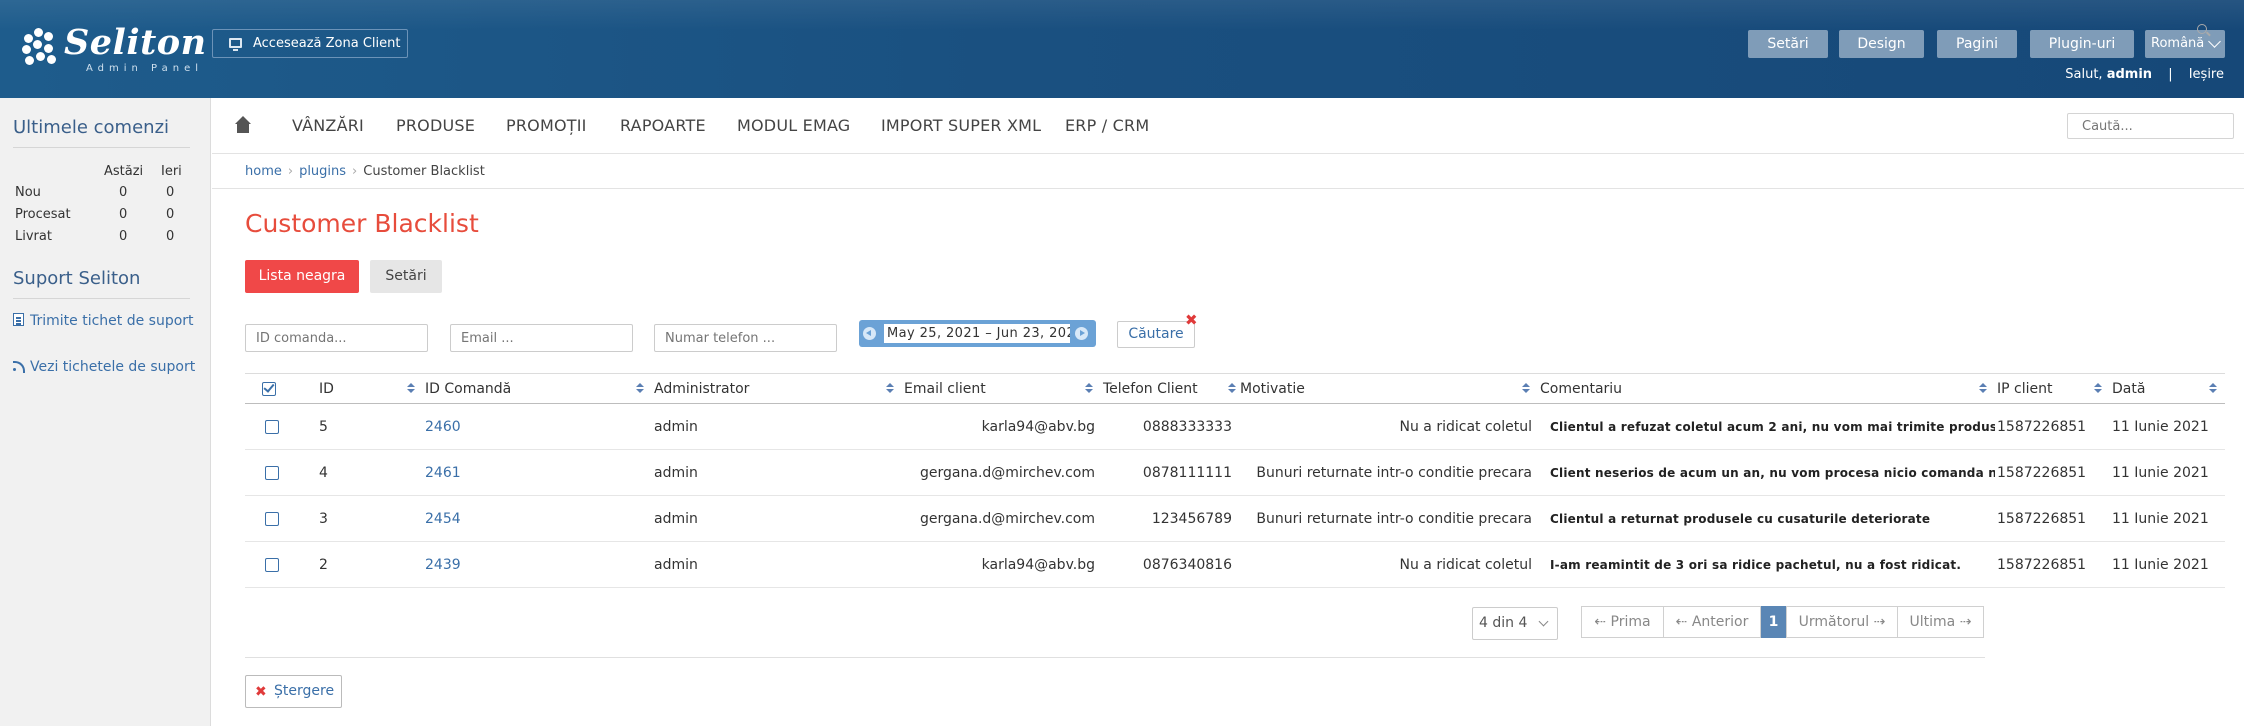  What do you see at coordinates (302, 276) in the screenshot?
I see `tab-blacklist: Lista neagra` at bounding box center [302, 276].